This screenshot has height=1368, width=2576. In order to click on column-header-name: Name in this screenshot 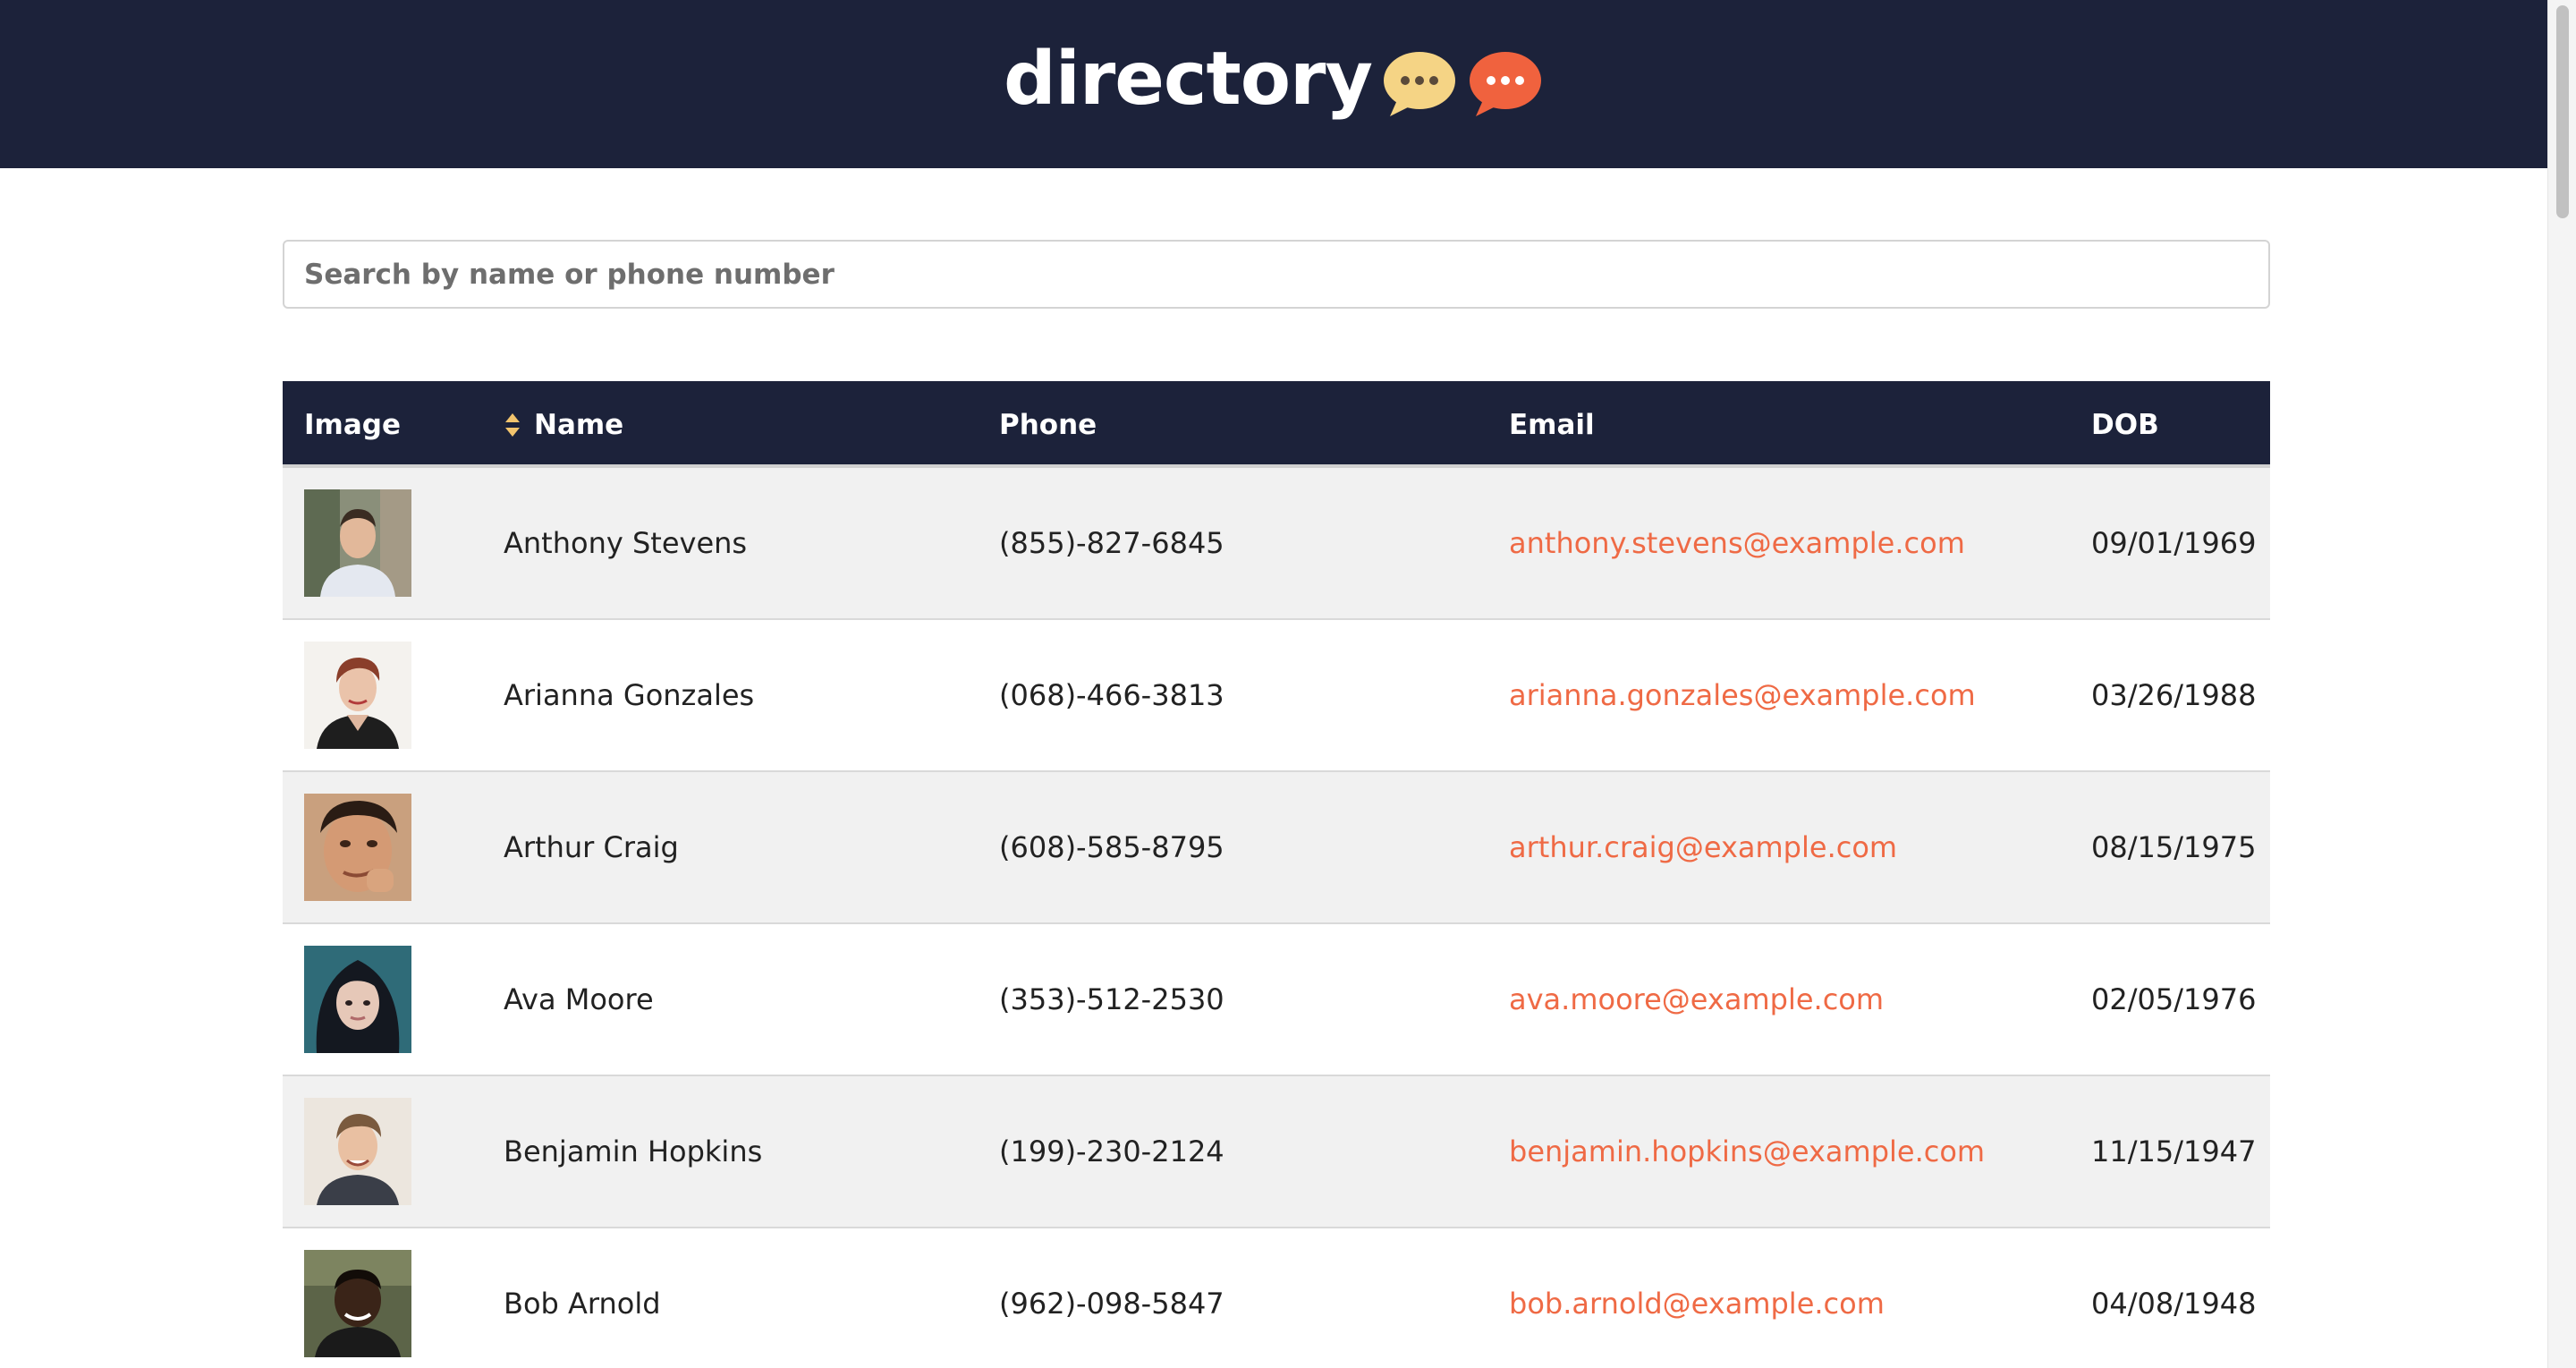, I will do `click(563, 424)`.